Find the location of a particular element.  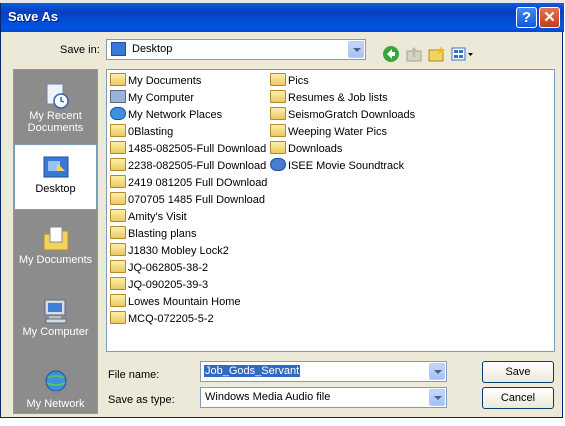

place-my-recent-documents: My Recent Documents is located at coordinates (55, 105).